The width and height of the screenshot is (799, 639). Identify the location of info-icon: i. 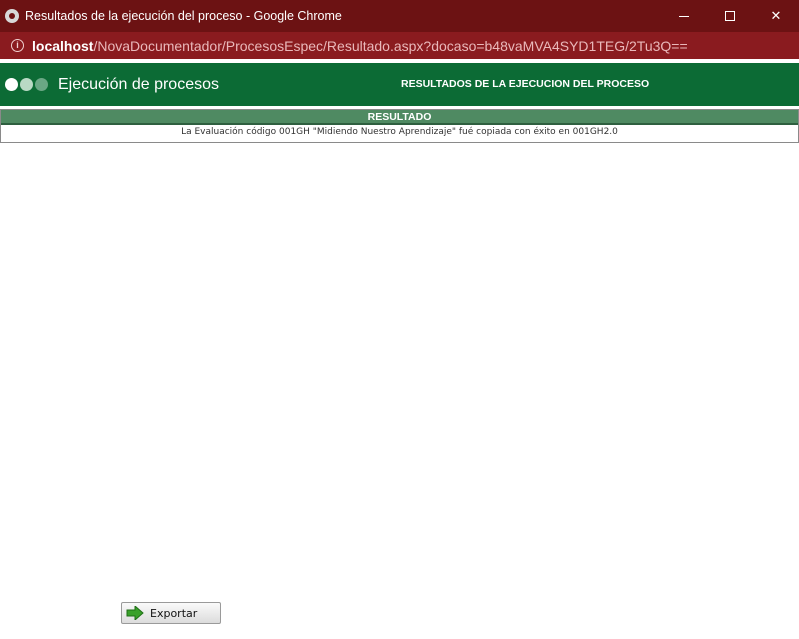
(17, 45).